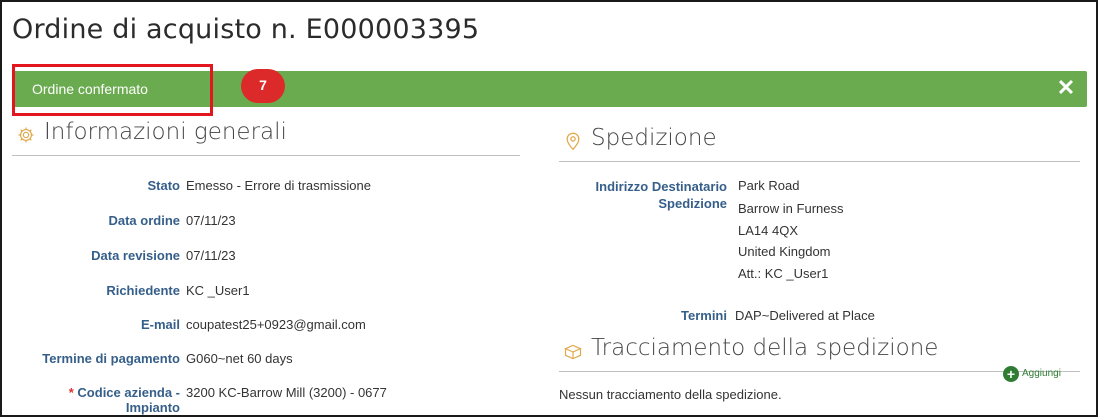 Image resolution: width=1098 pixels, height=417 pixels. Describe the element at coordinates (661, 186) in the screenshot. I see `field-label-line1: Indirizzo Destinatario` at that location.